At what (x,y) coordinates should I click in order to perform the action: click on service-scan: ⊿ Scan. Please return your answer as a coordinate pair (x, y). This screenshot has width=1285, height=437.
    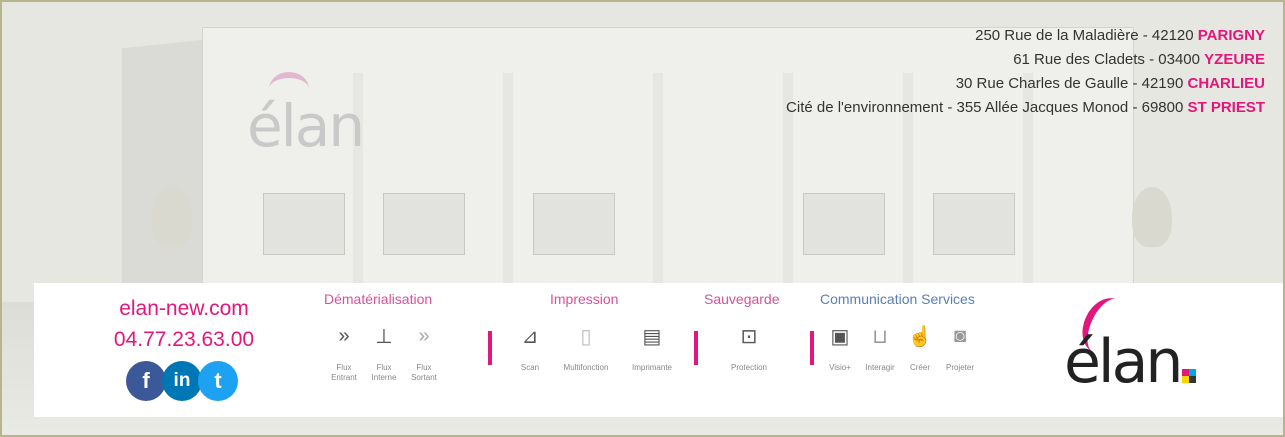
    Looking at the image, I should click on (530, 347).